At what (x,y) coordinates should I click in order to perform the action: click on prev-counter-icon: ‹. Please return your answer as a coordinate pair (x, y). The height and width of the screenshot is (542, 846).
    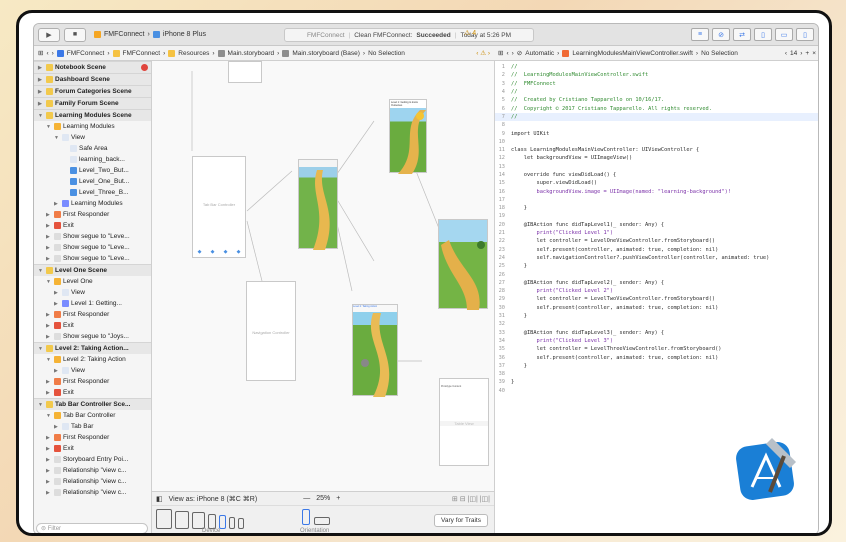
    Looking at the image, I should click on (786, 53).